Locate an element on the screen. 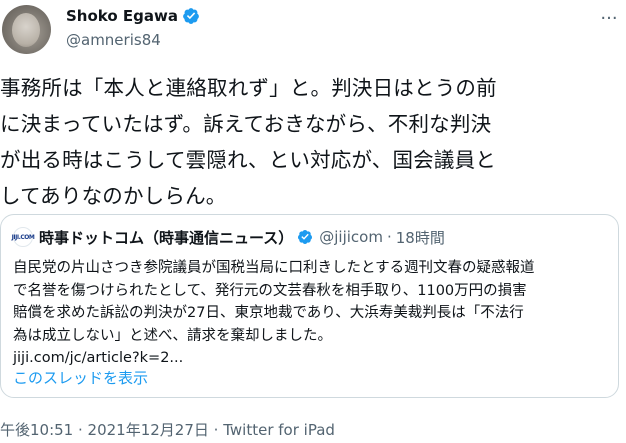 The height and width of the screenshot is (443, 626). tweet-time: 午後10:51 is located at coordinates (36, 430).